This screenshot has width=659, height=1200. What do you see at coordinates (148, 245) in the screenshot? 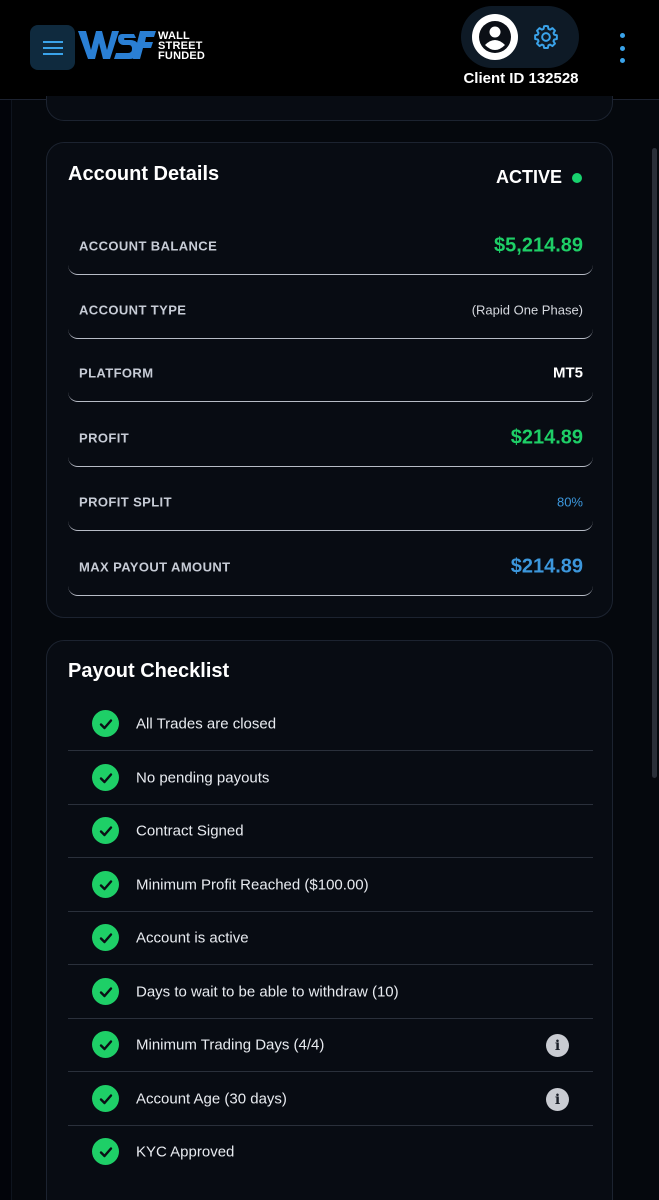
I see `detail-label: ACCOUNT BALANCE` at bounding box center [148, 245].